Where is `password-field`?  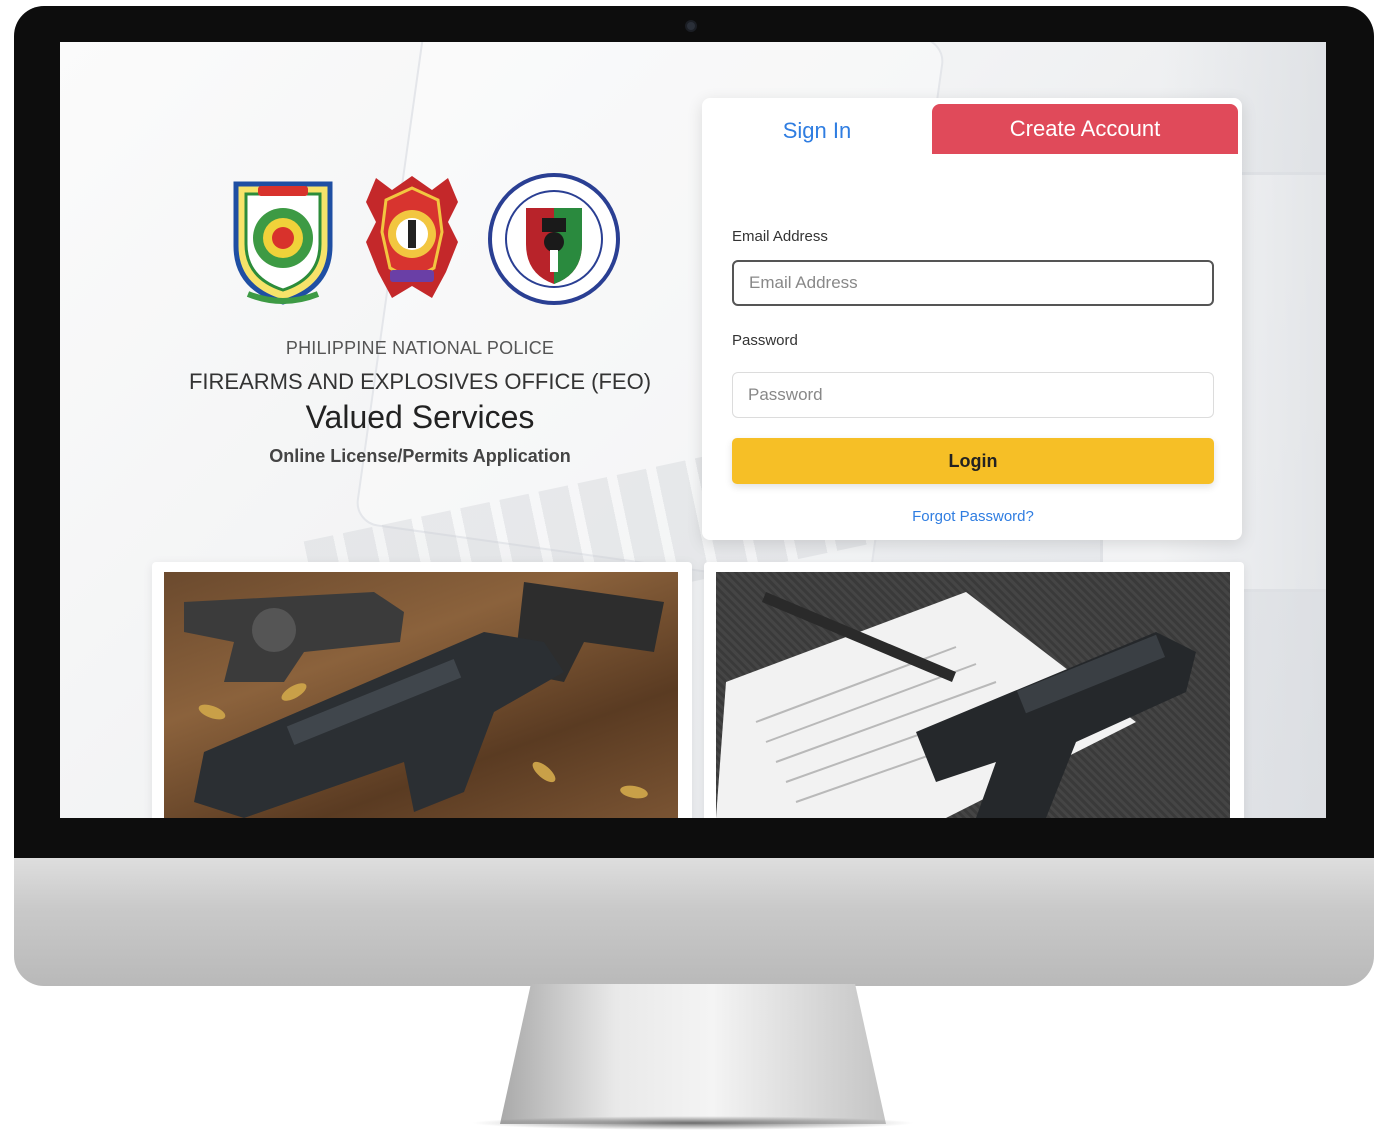 password-field is located at coordinates (973, 395).